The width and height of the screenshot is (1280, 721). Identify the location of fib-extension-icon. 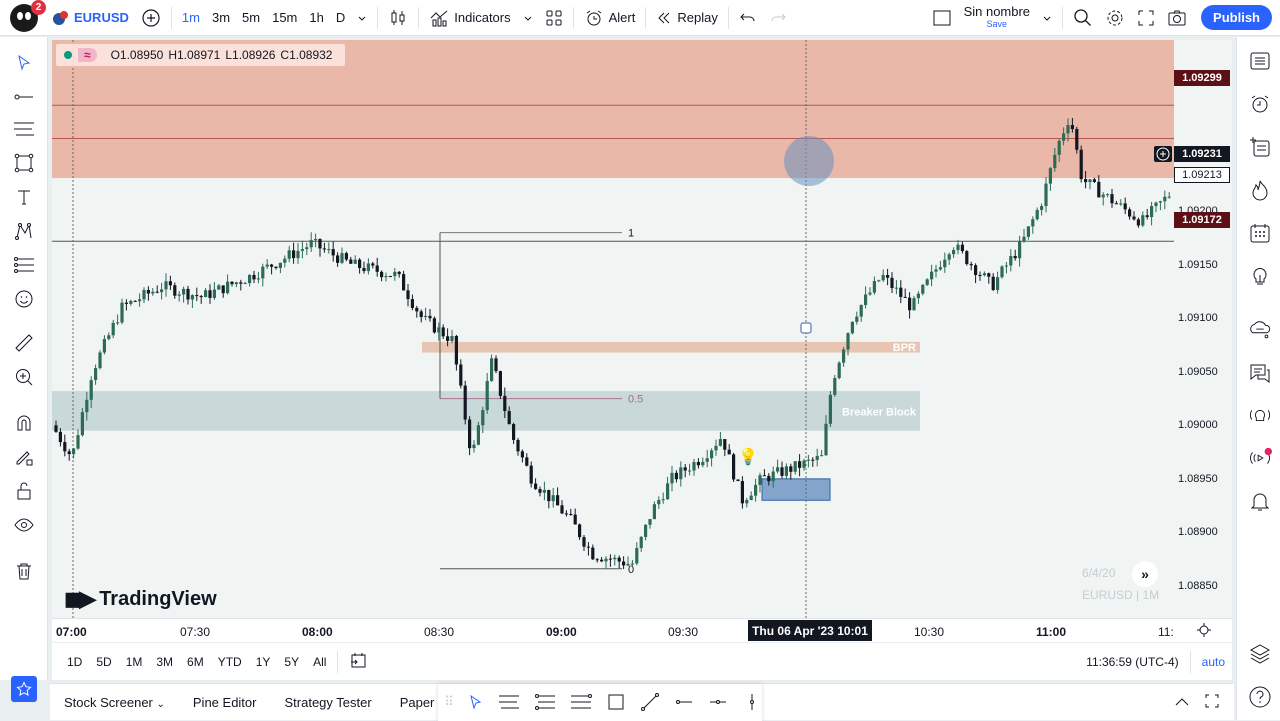
(581, 702).